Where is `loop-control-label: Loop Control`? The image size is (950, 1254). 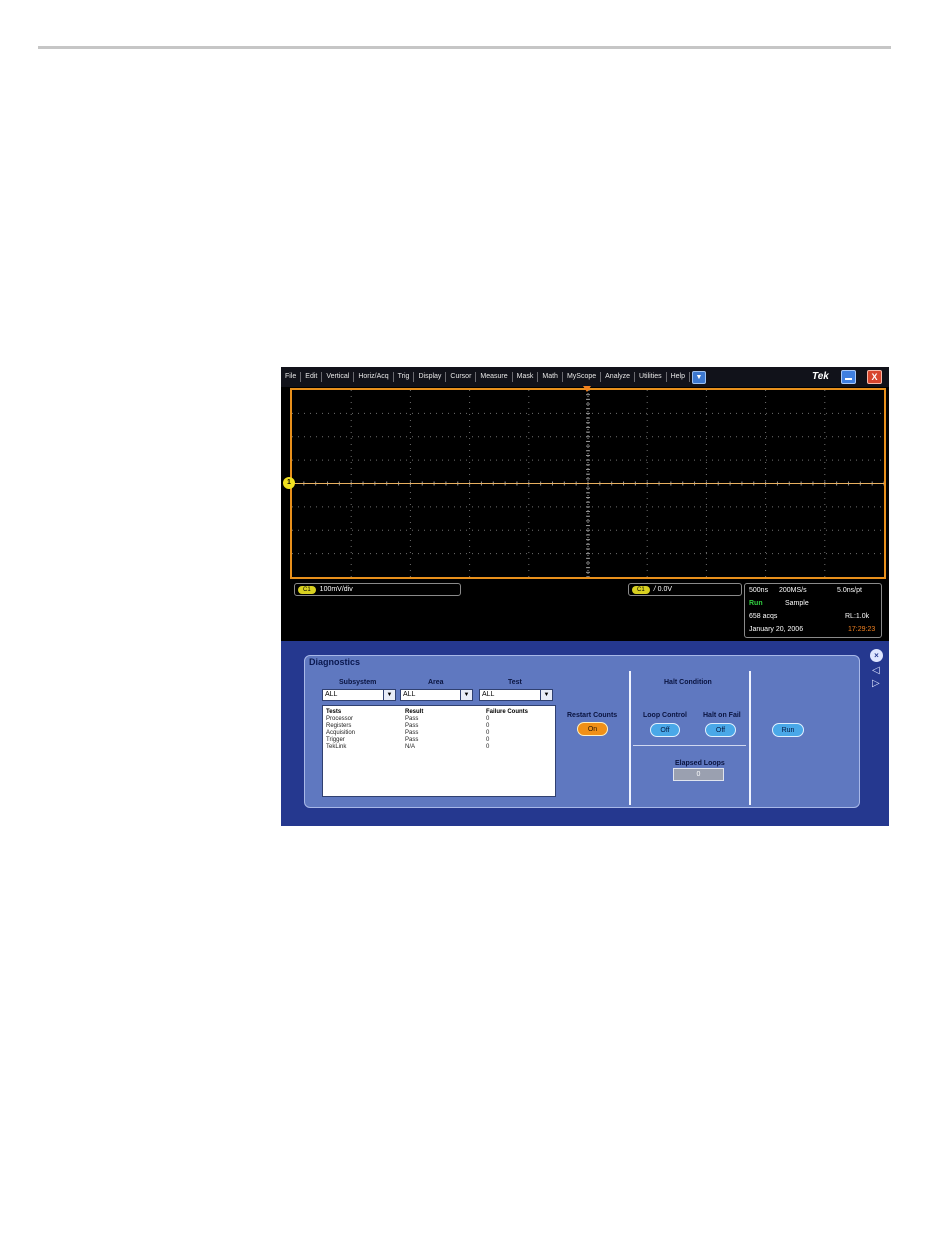 loop-control-label: Loop Control is located at coordinates (665, 715).